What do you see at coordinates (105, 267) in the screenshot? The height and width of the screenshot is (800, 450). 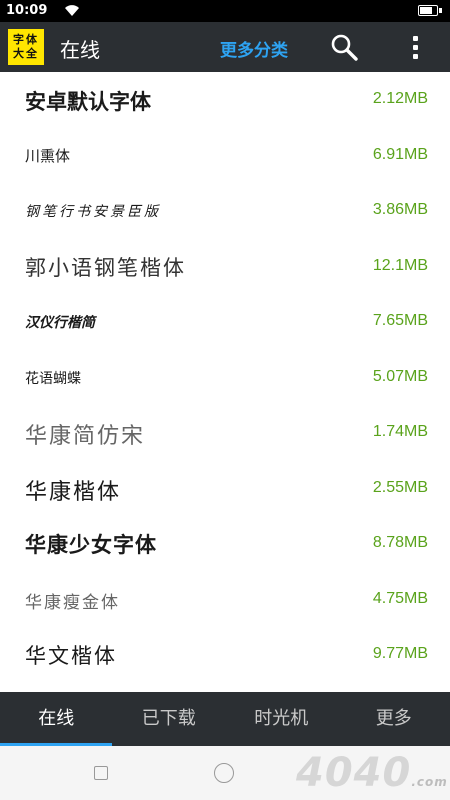 I see `font-name: 郭小语钢笔楷体` at bounding box center [105, 267].